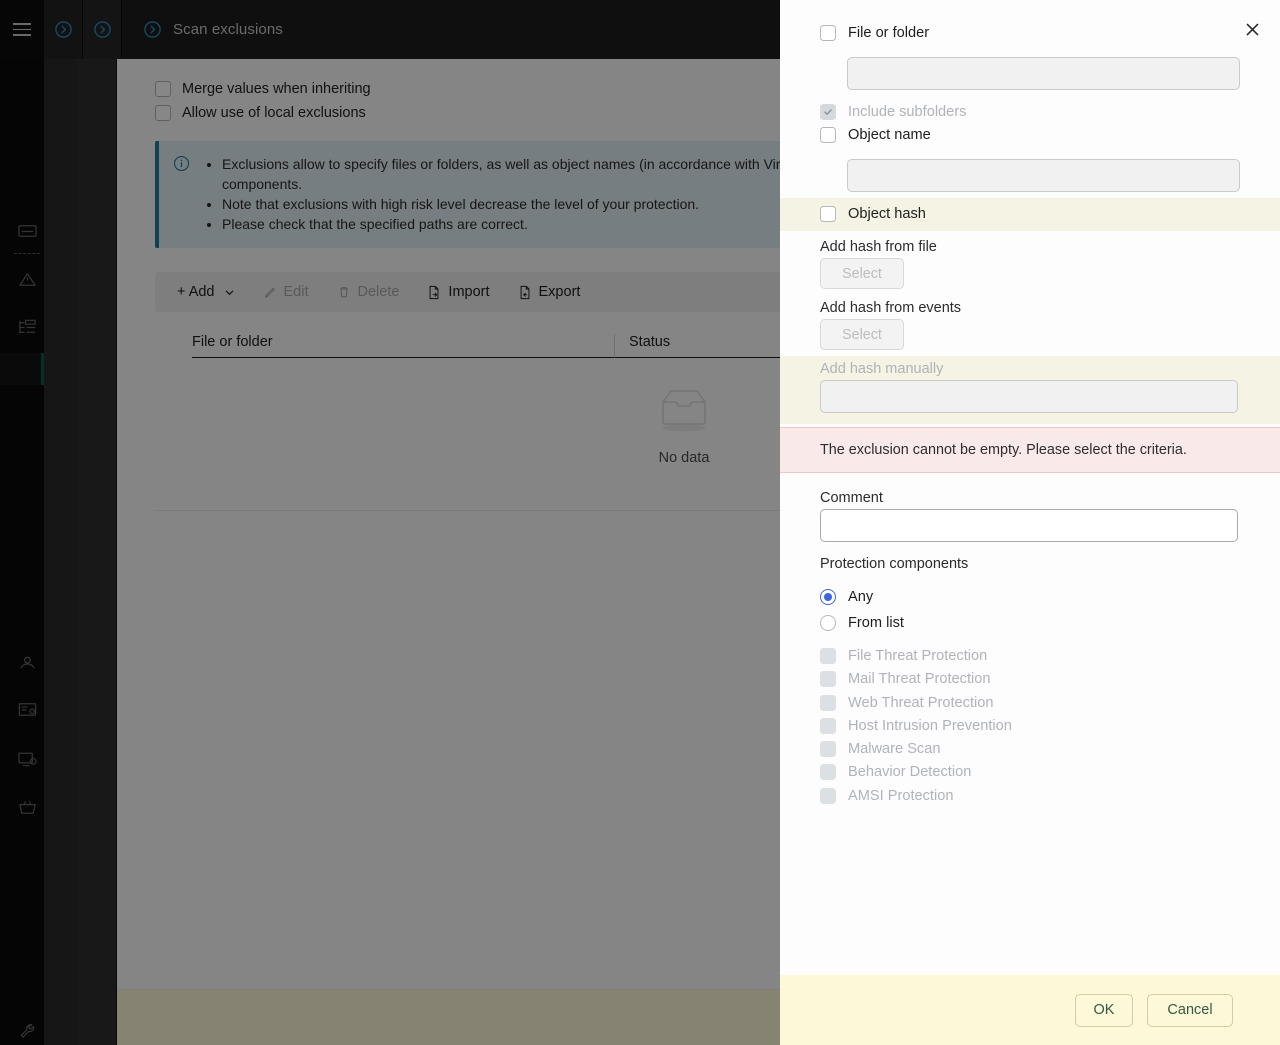 Image resolution: width=1280 pixels, height=1045 pixels. I want to click on add-hash-from-file-select-button: Select, so click(862, 273).